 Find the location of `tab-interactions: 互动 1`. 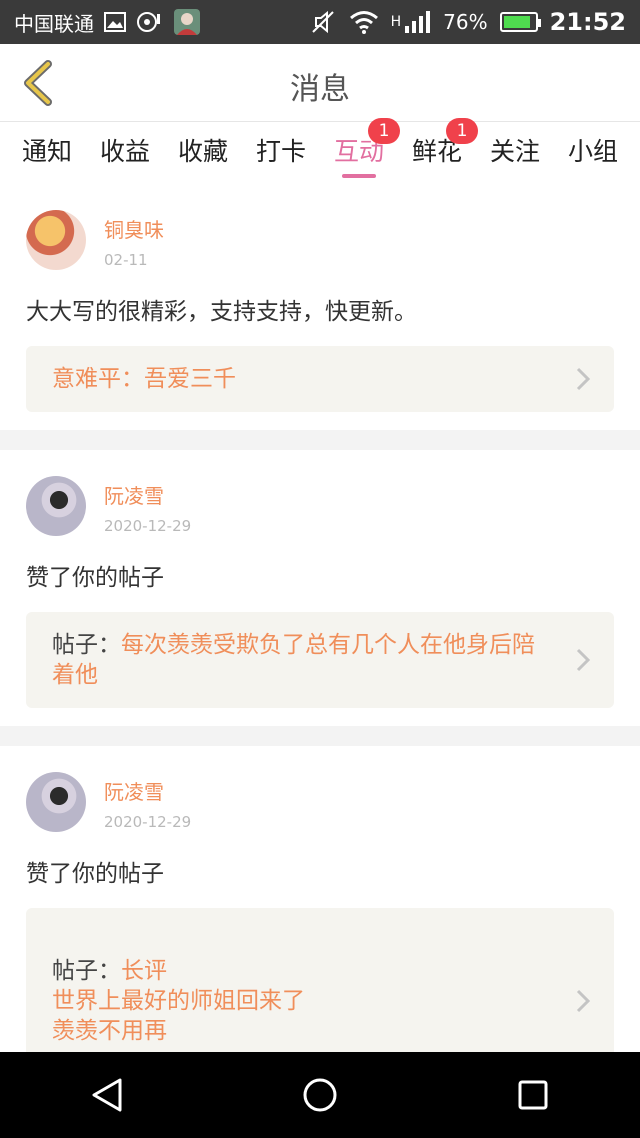

tab-interactions: 互动 1 is located at coordinates (366, 148).